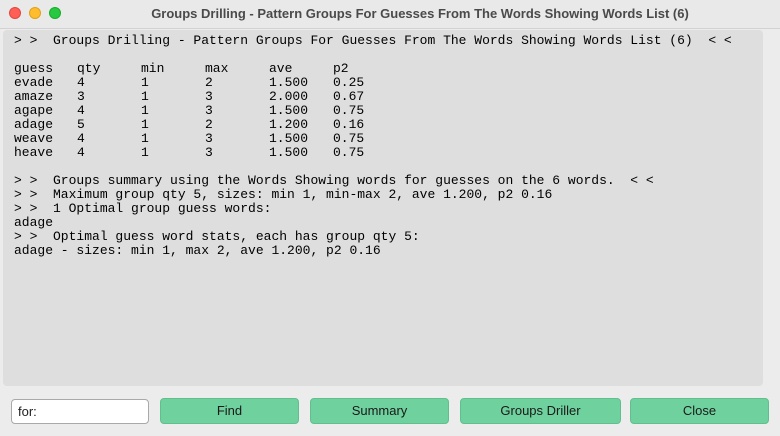 The height and width of the screenshot is (436, 780). What do you see at coordinates (194, 69) in the screenshot?
I see `table-header-row: guess qty min max ave p2` at bounding box center [194, 69].